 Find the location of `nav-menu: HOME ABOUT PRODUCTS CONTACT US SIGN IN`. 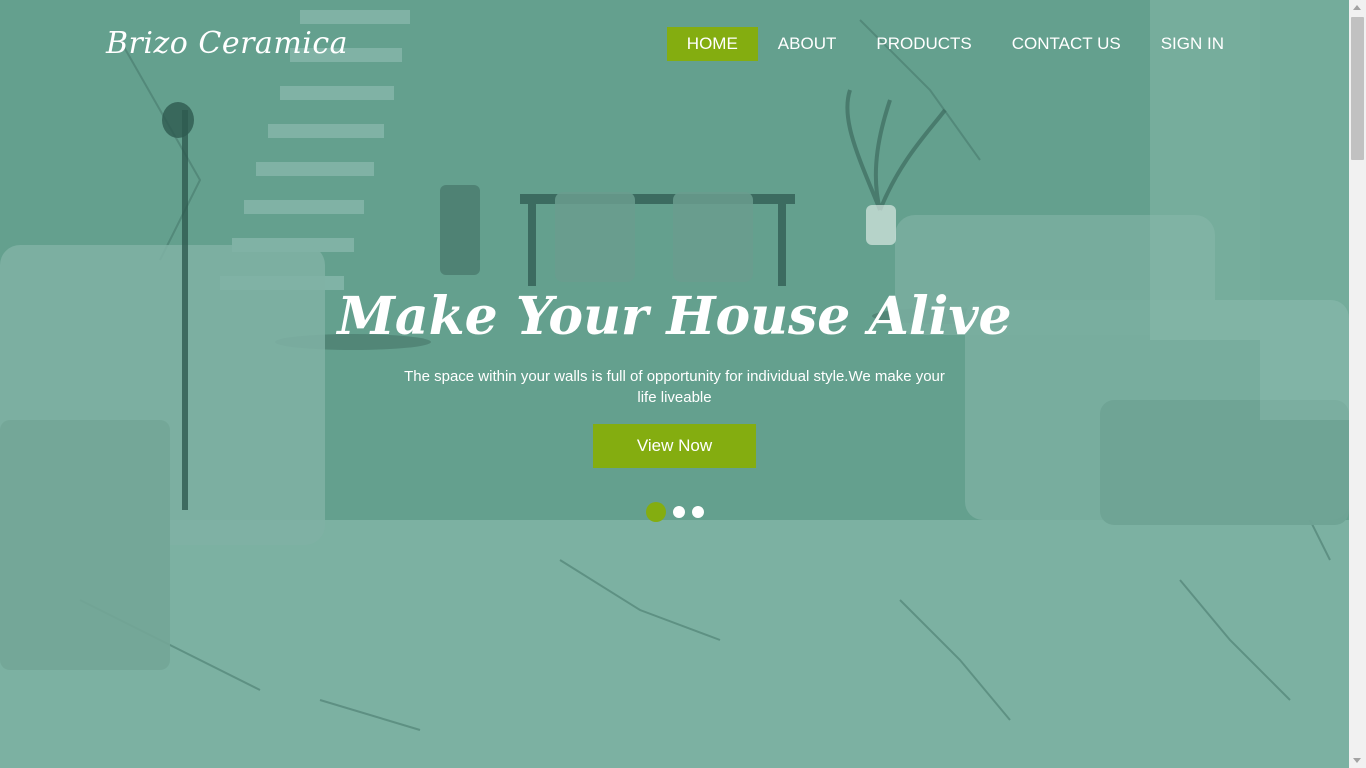

nav-menu: HOME ABOUT PRODUCTS CONTACT US SIGN IN is located at coordinates (955, 44).